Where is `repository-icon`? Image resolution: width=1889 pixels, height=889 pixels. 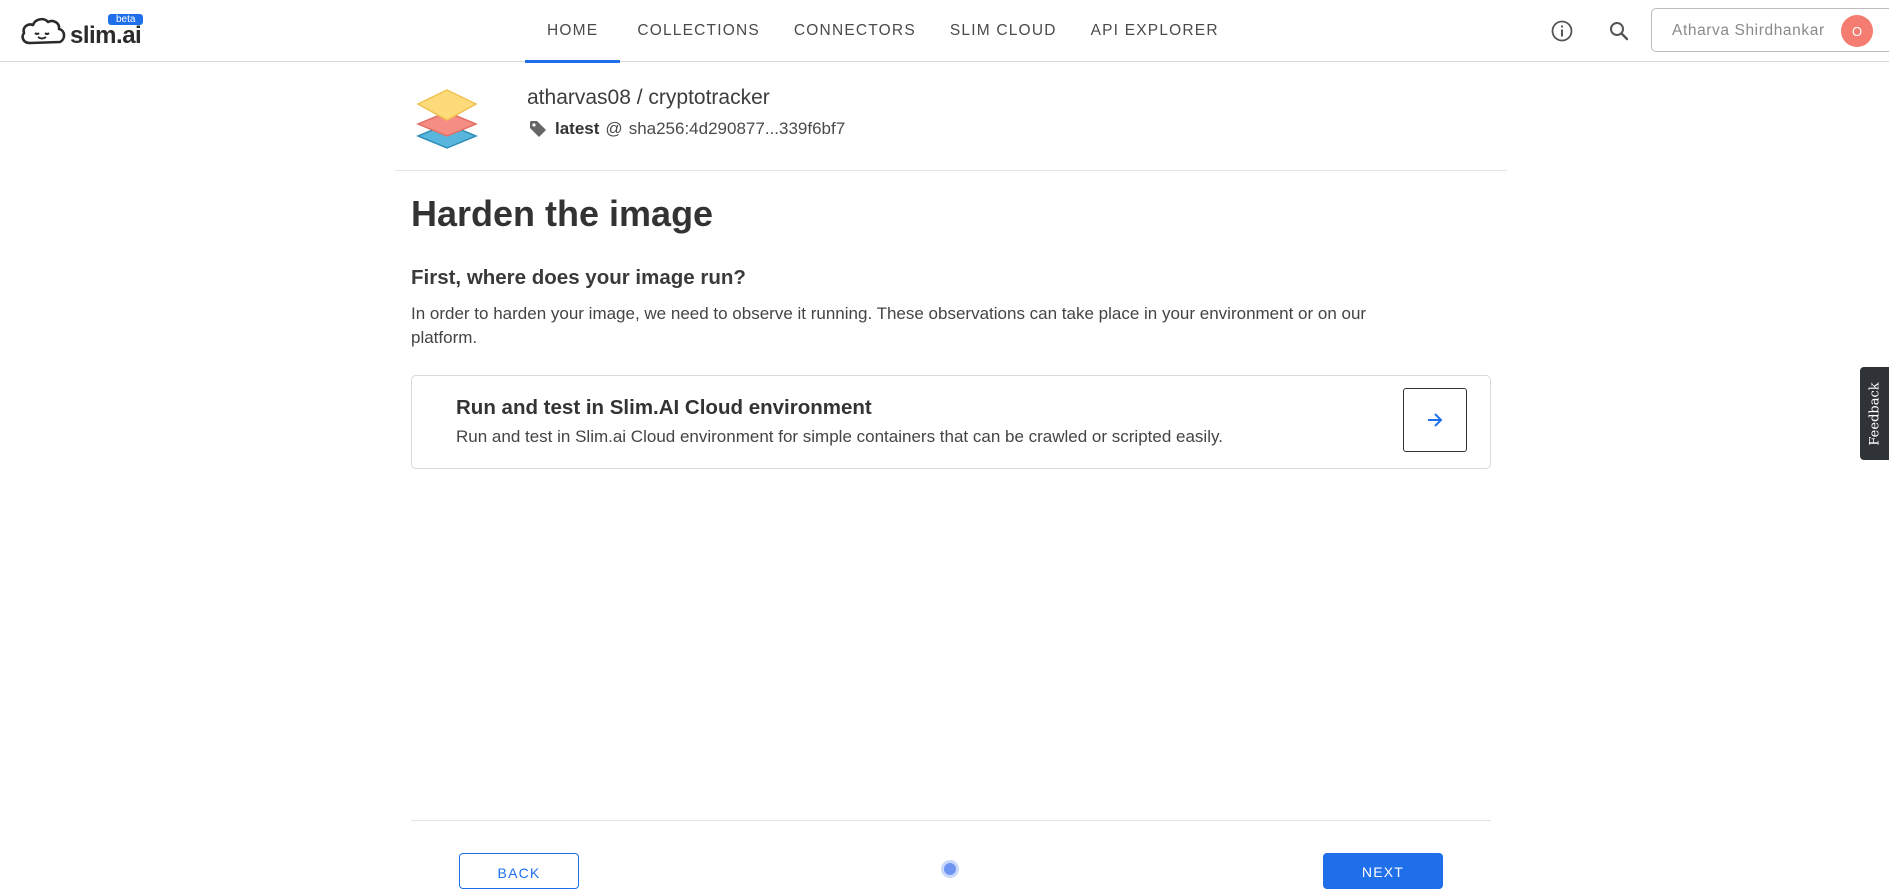 repository-icon is located at coordinates (447, 122).